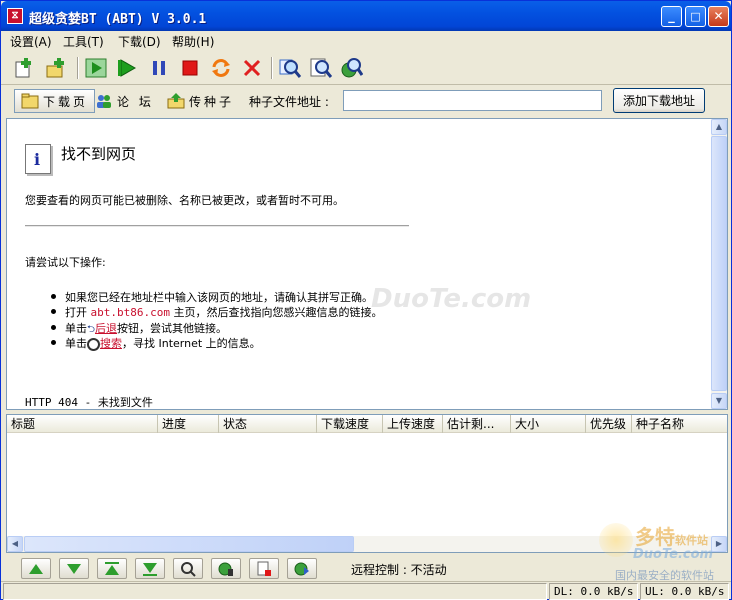 The image size is (732, 600). I want to click on search-icon, so click(290, 68).